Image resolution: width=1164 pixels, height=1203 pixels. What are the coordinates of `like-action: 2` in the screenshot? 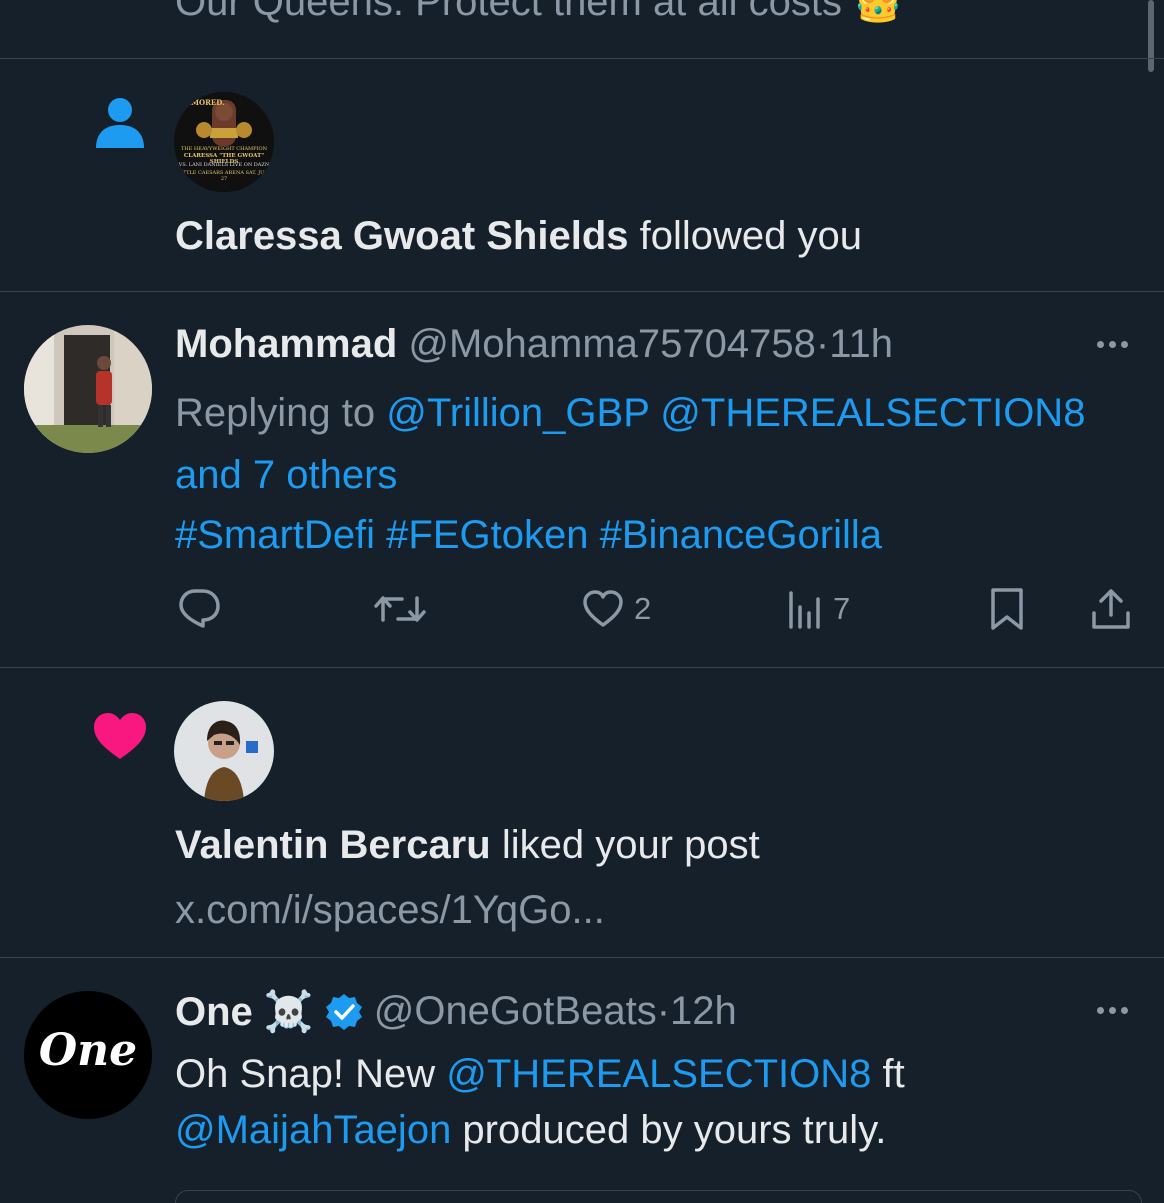 It's located at (616, 609).